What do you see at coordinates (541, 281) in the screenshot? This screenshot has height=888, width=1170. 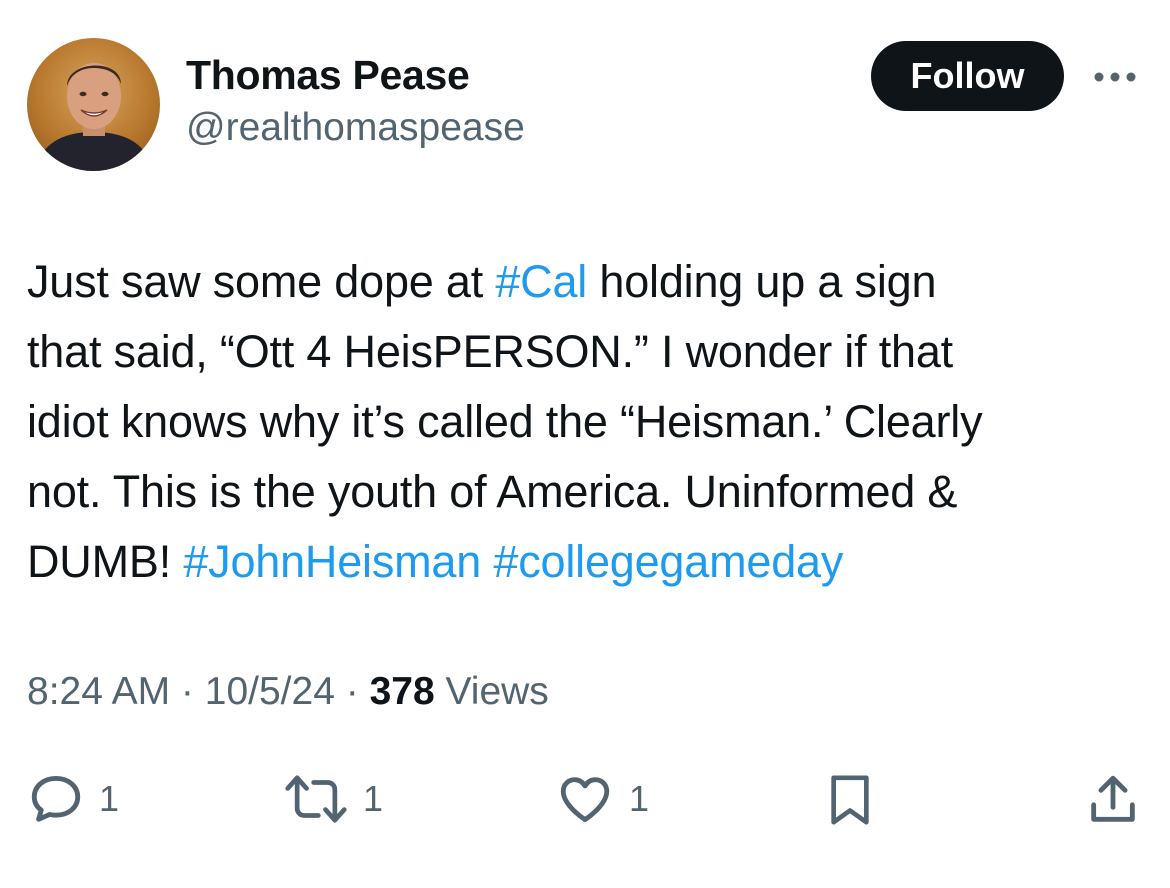 I see `hashtag-link: #Cal` at bounding box center [541, 281].